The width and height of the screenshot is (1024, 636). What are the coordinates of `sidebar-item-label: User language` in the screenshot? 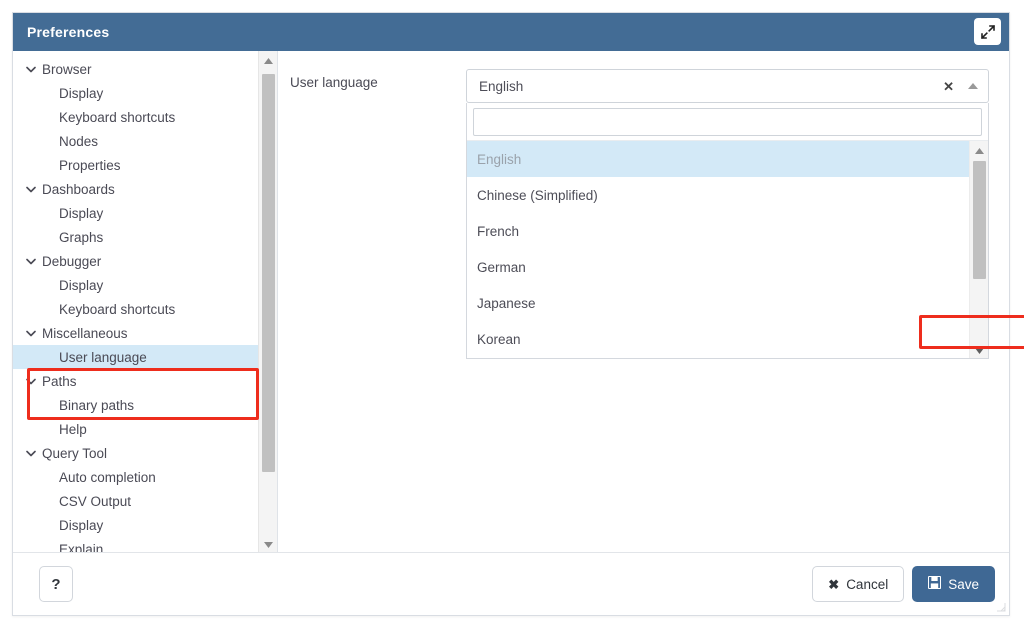 It's located at (103, 357).